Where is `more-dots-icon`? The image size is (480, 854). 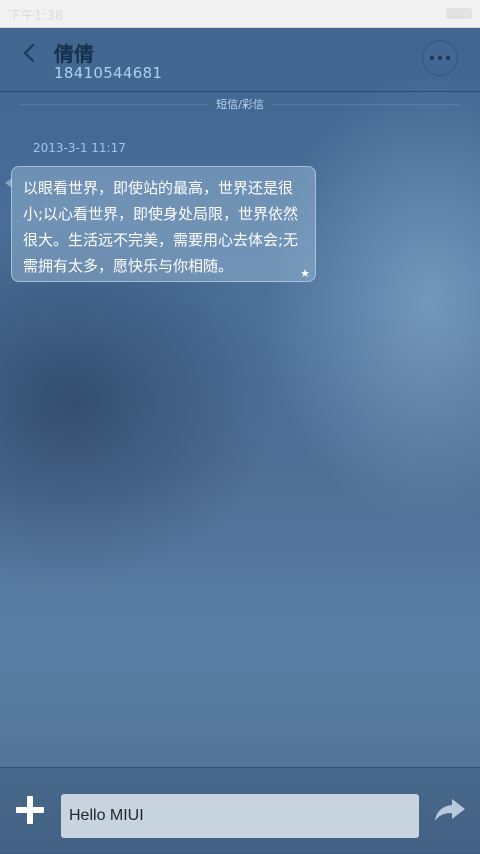
more-dots-icon is located at coordinates (440, 58).